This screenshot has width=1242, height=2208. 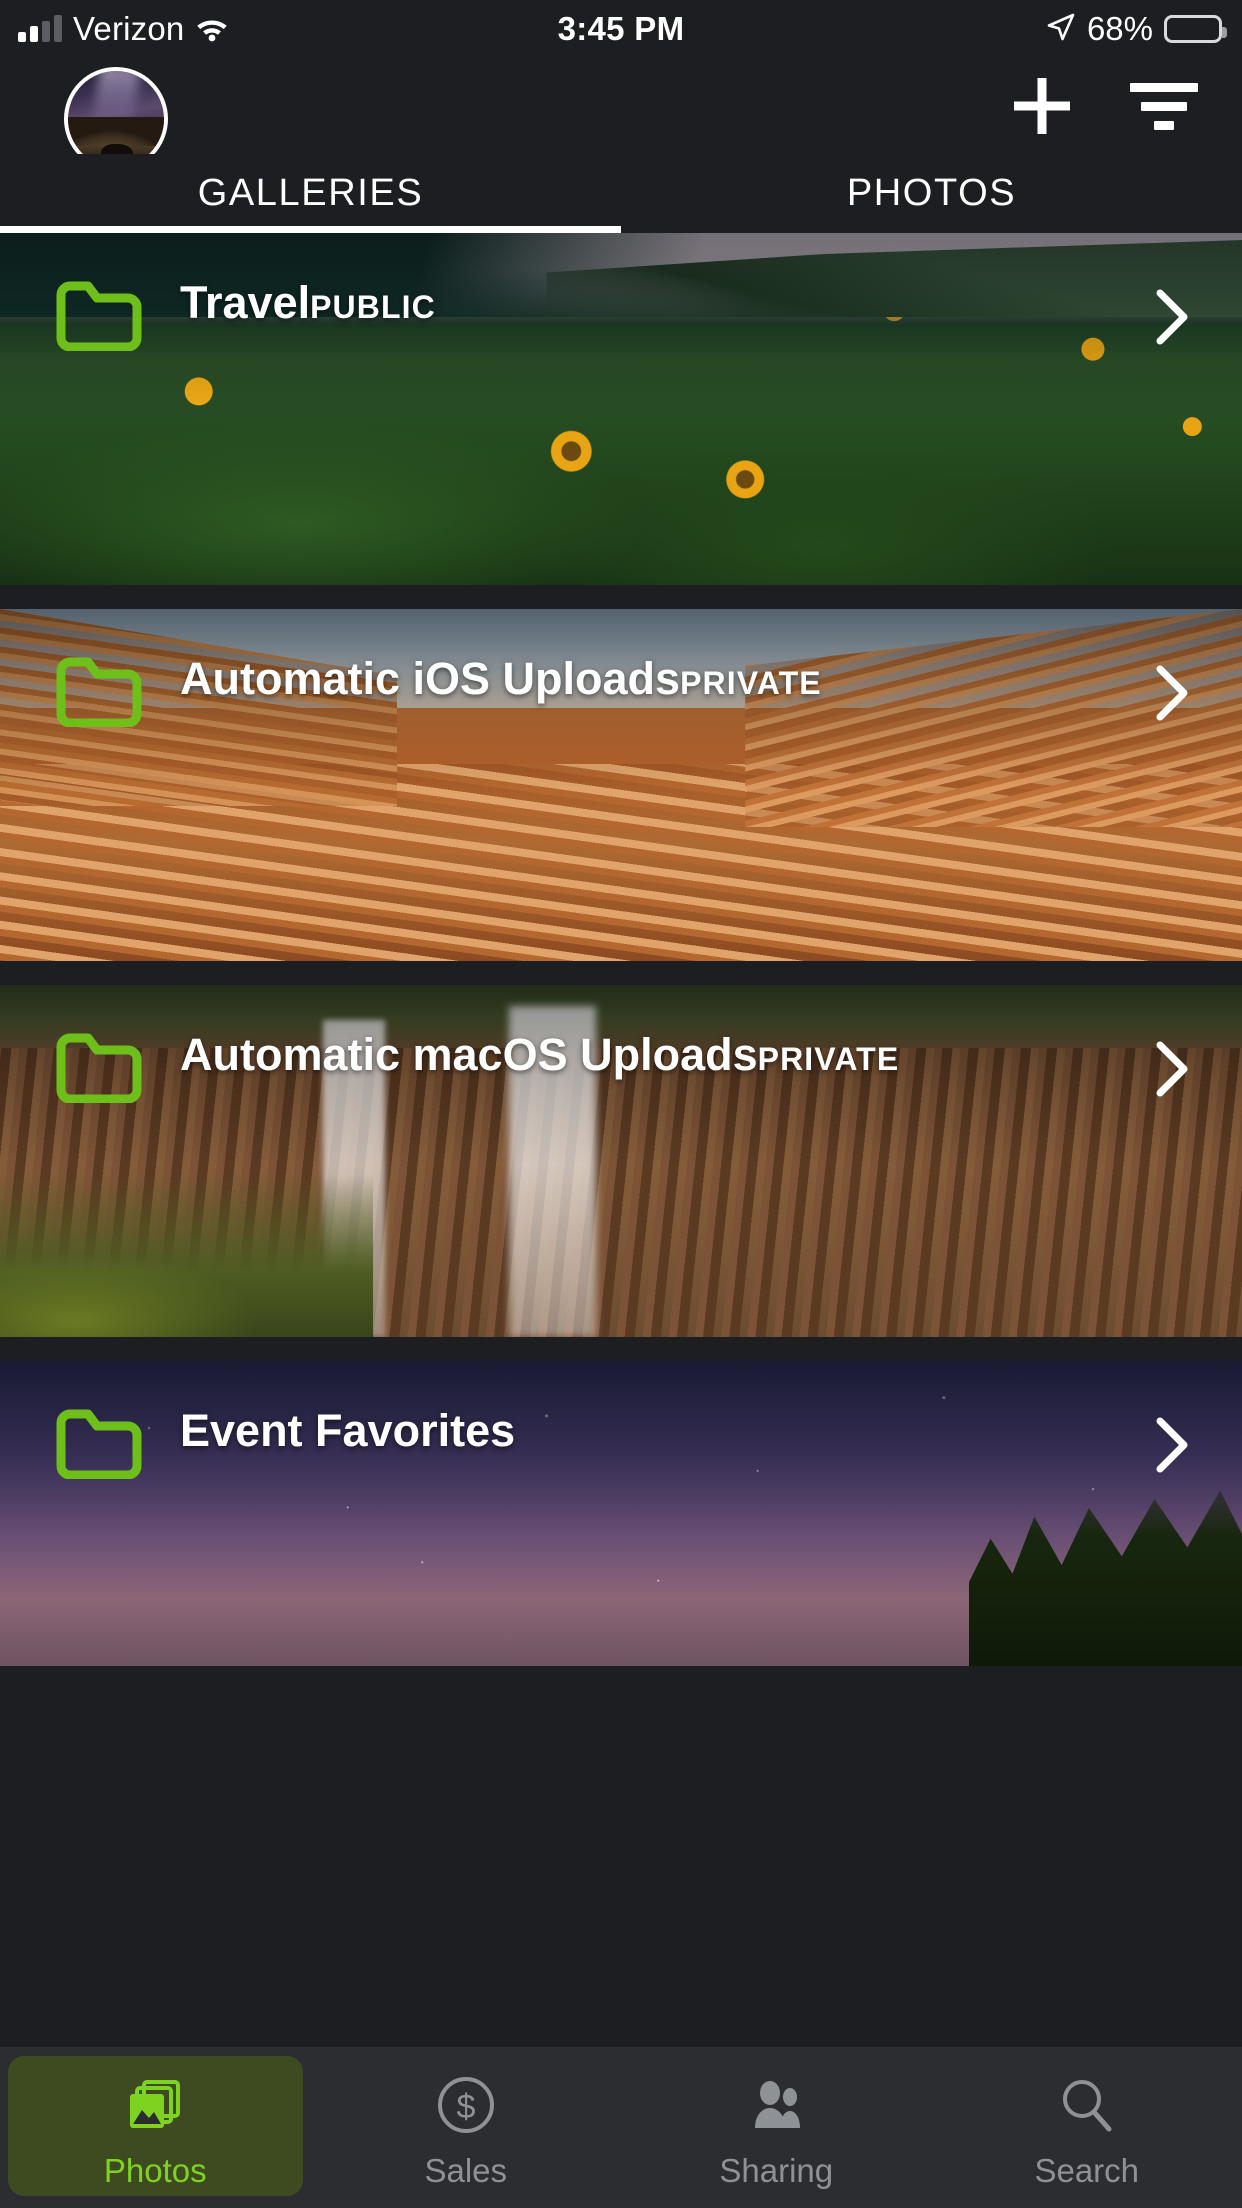 I want to click on people-icon, so click(x=776, y=2105).